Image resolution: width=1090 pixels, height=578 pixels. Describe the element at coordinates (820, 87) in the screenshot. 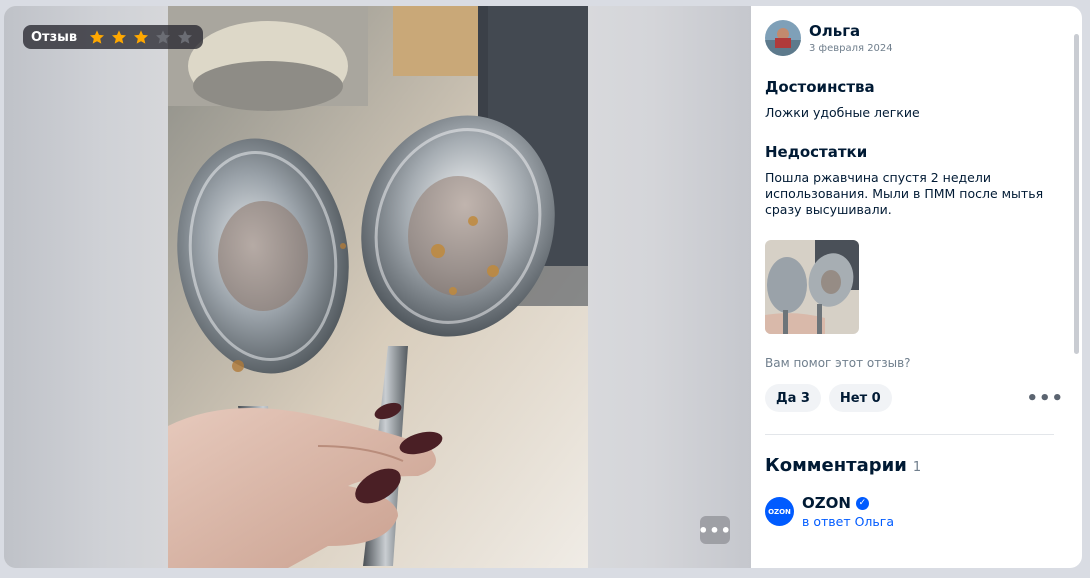

I see `pros-title: Достоинства` at that location.